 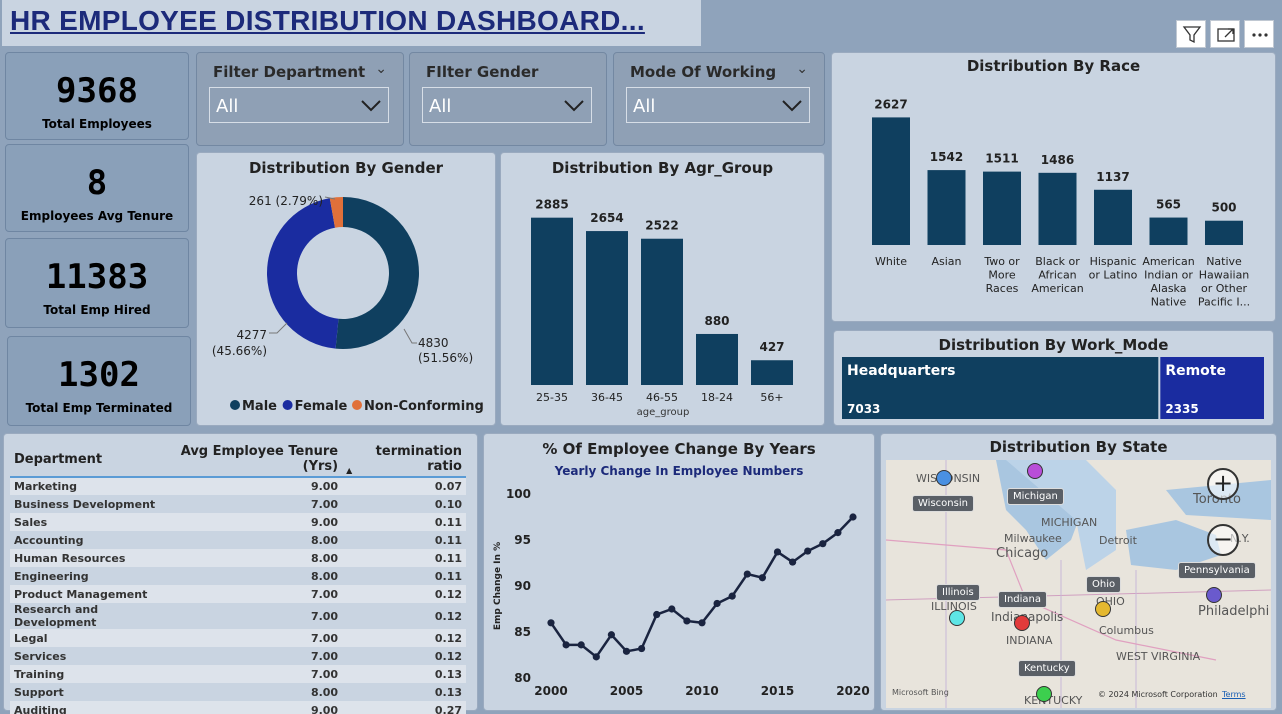 What do you see at coordinates (1191, 34) in the screenshot?
I see `filter-icon` at bounding box center [1191, 34].